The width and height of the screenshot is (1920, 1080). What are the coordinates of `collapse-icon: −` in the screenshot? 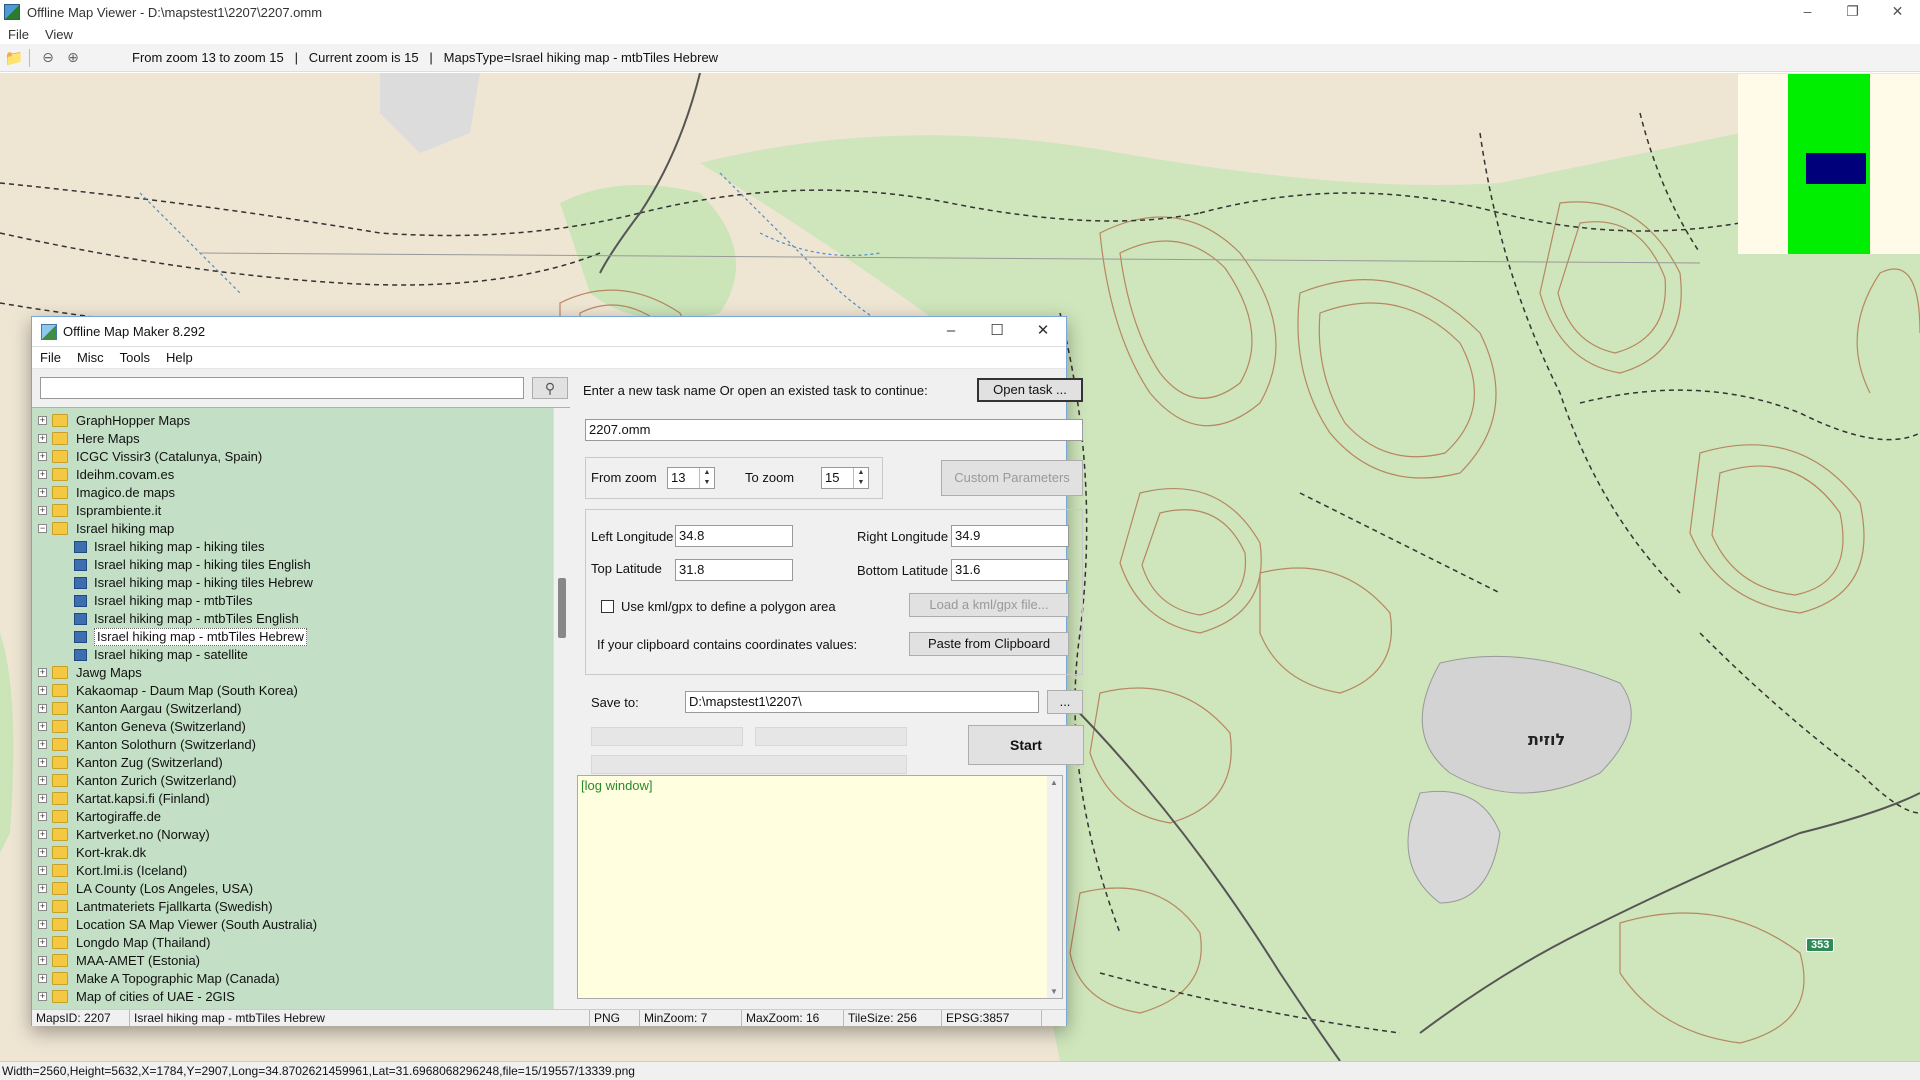 It's located at (42, 528).